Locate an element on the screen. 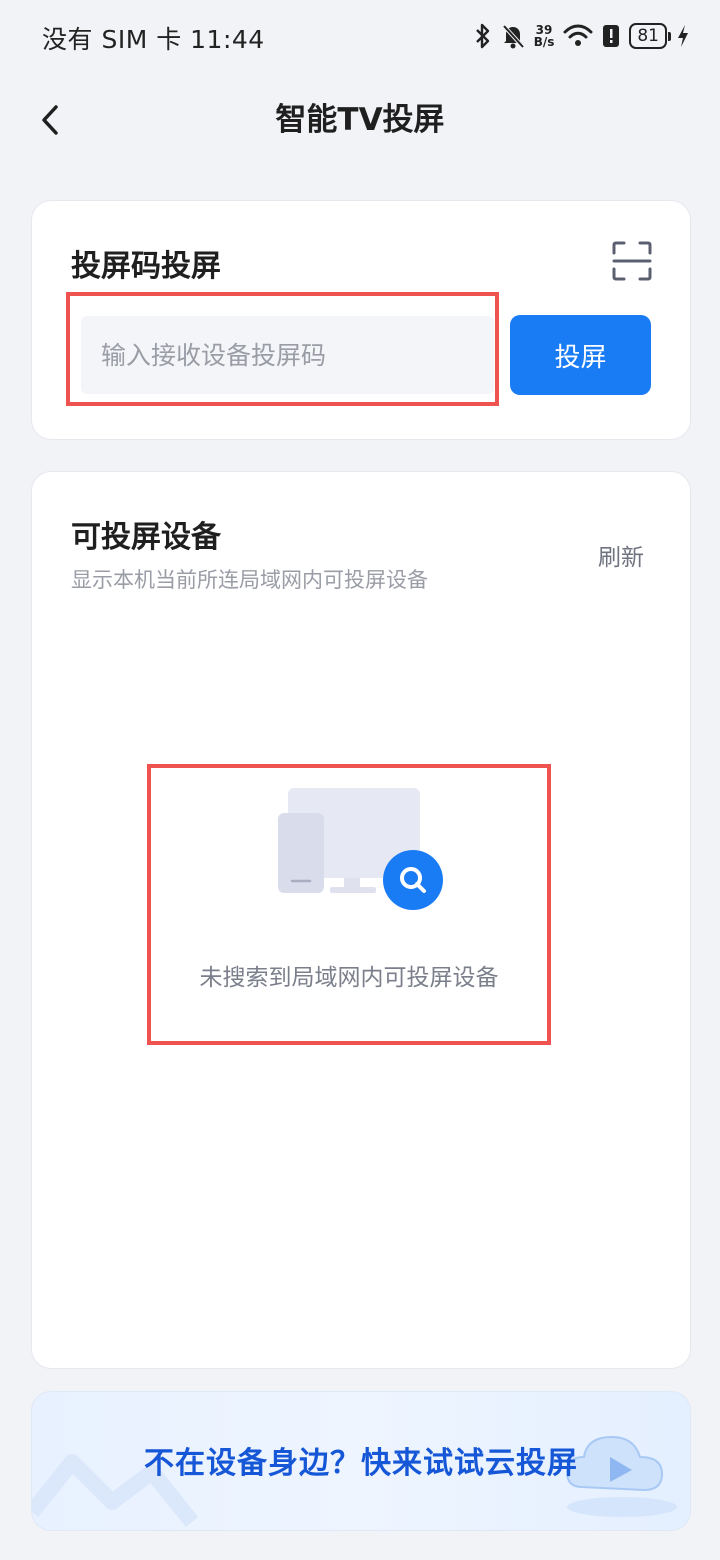  tv-search-icon is located at coordinates (360, 849).